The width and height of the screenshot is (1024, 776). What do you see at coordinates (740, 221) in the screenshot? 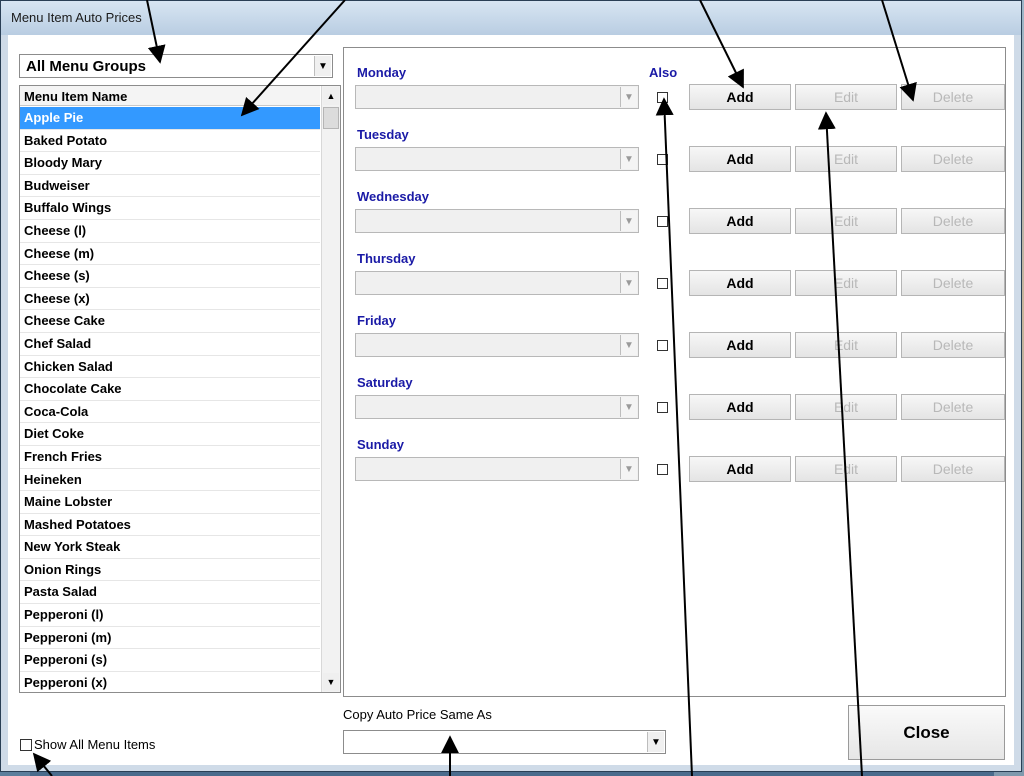
I see `add-button-wednesday: Add` at bounding box center [740, 221].